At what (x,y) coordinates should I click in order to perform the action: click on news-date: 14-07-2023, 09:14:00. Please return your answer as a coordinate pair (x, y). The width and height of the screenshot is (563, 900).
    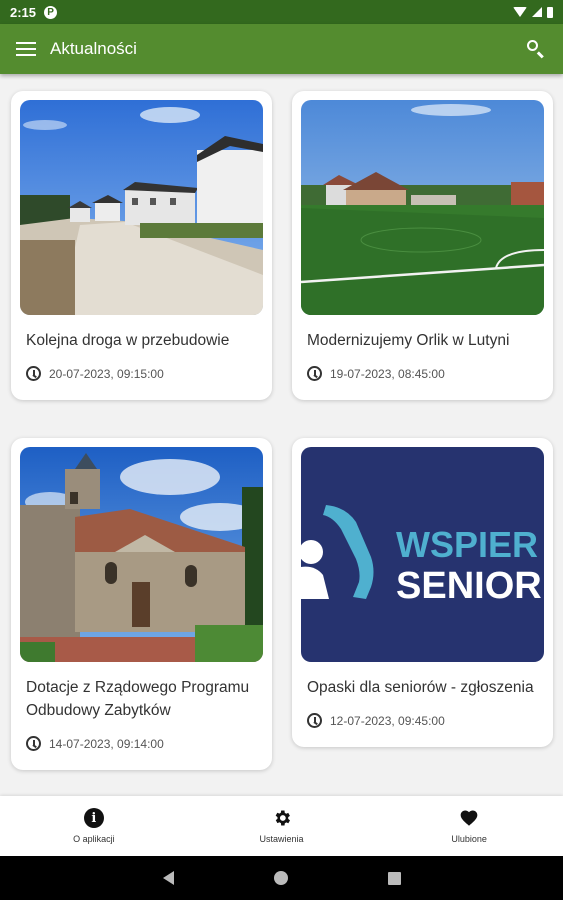
    Looking at the image, I should click on (141, 743).